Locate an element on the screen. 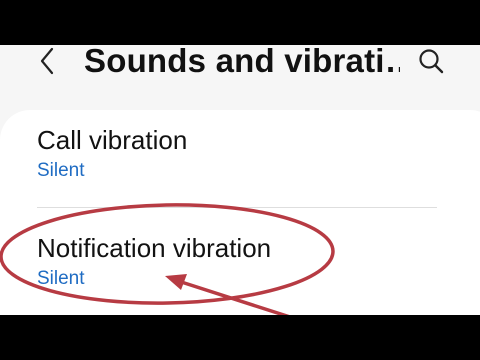 The width and height of the screenshot is (480, 360). back-button is located at coordinates (47, 61).